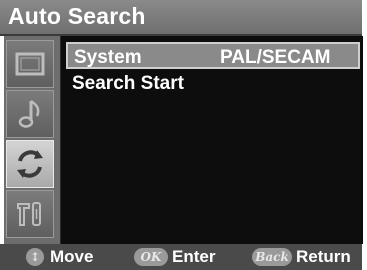  I want to click on footer-return: Back Return, so click(307, 257).